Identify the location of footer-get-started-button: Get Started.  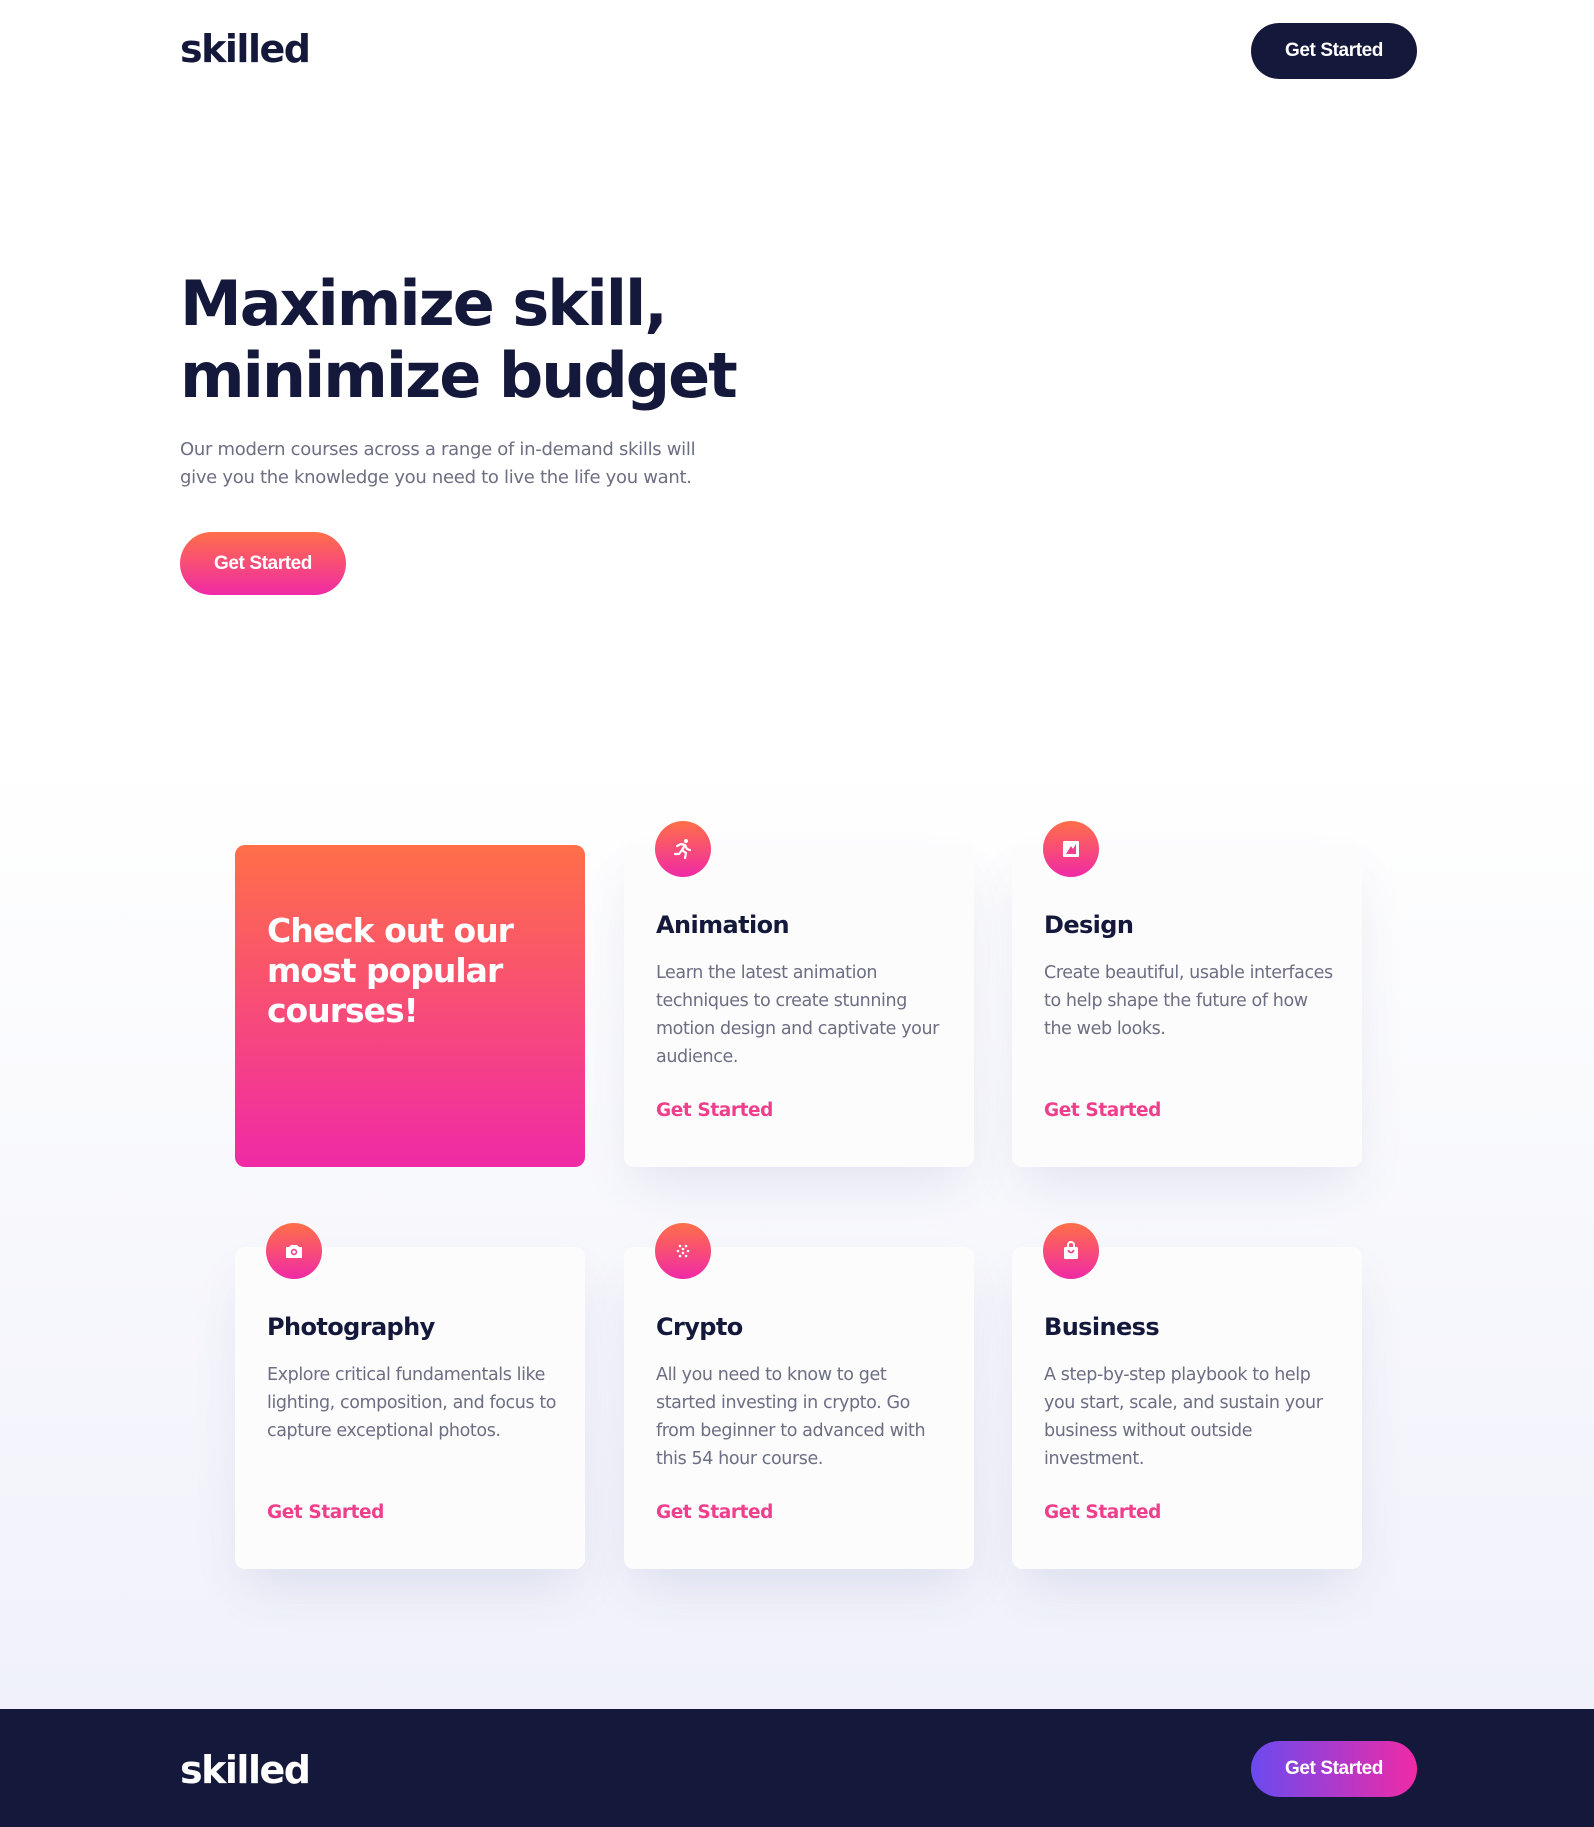
(1334, 1769).